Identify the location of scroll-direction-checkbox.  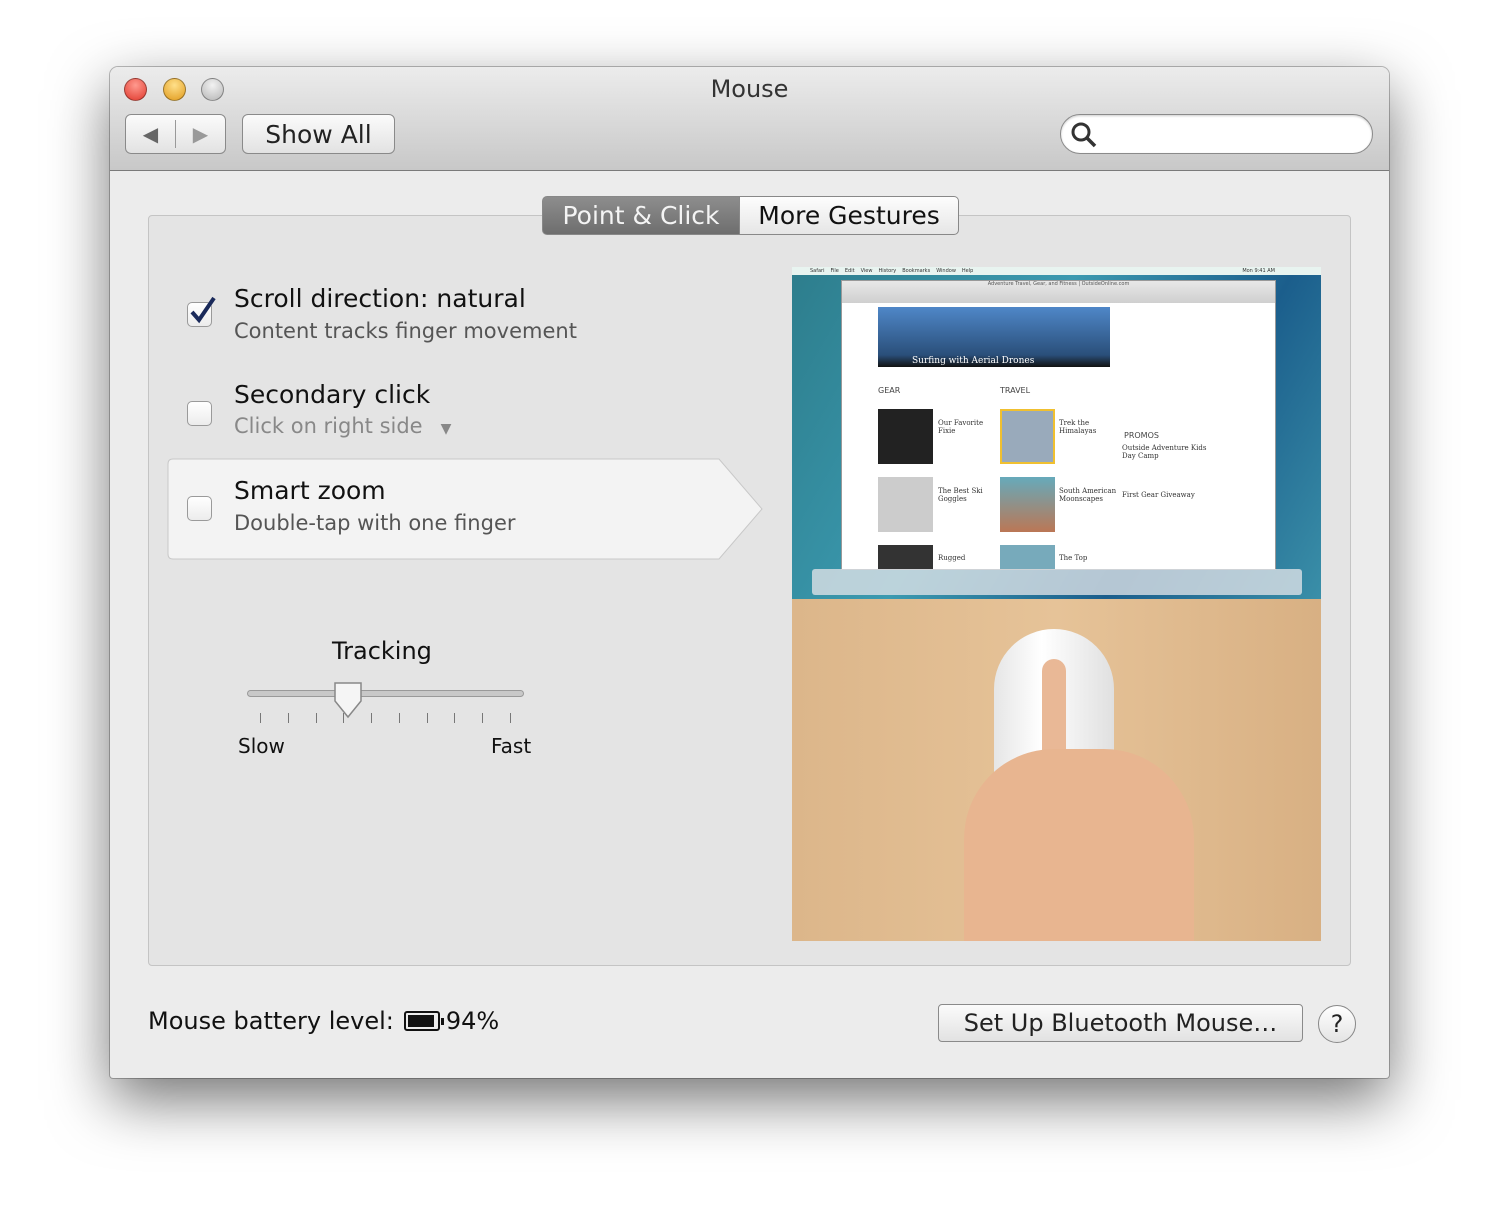
(201, 311).